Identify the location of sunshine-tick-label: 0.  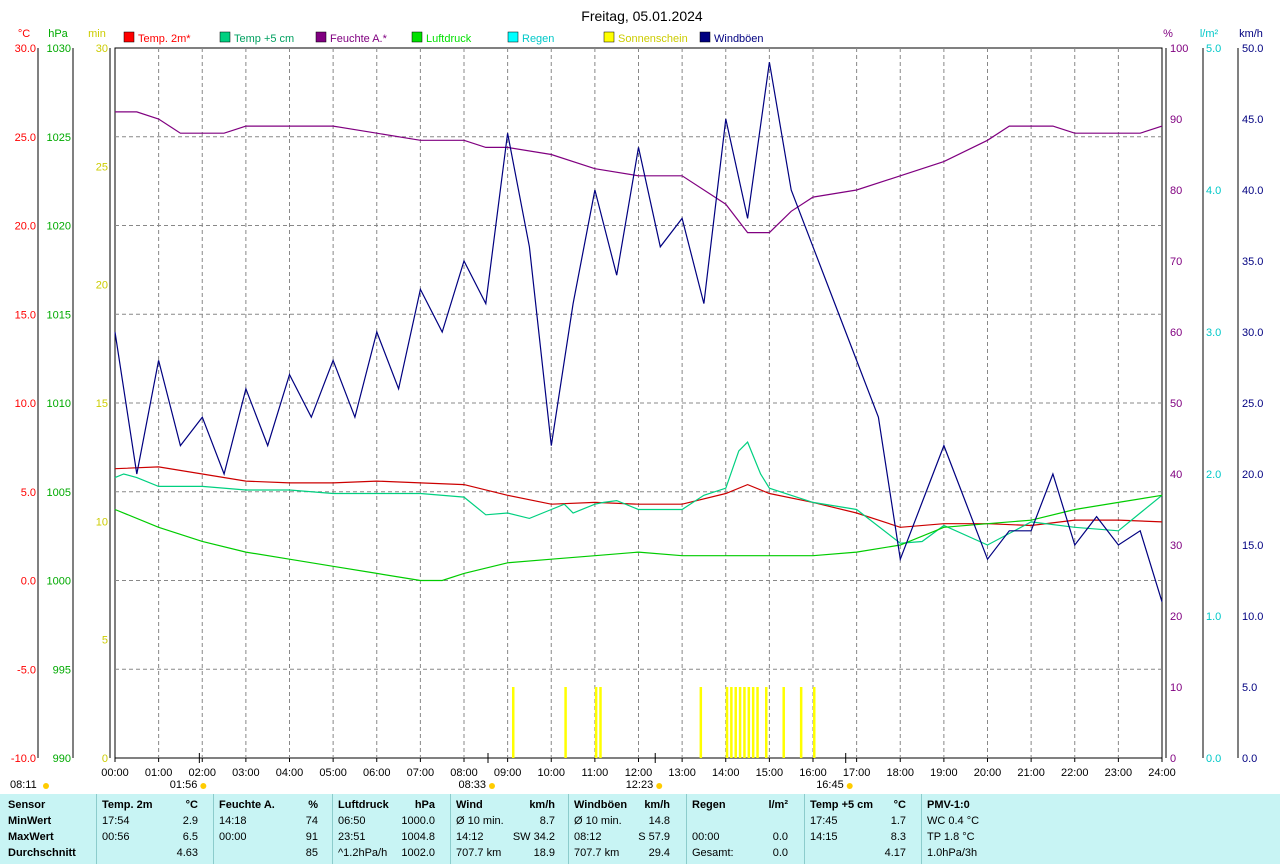
(105, 759).